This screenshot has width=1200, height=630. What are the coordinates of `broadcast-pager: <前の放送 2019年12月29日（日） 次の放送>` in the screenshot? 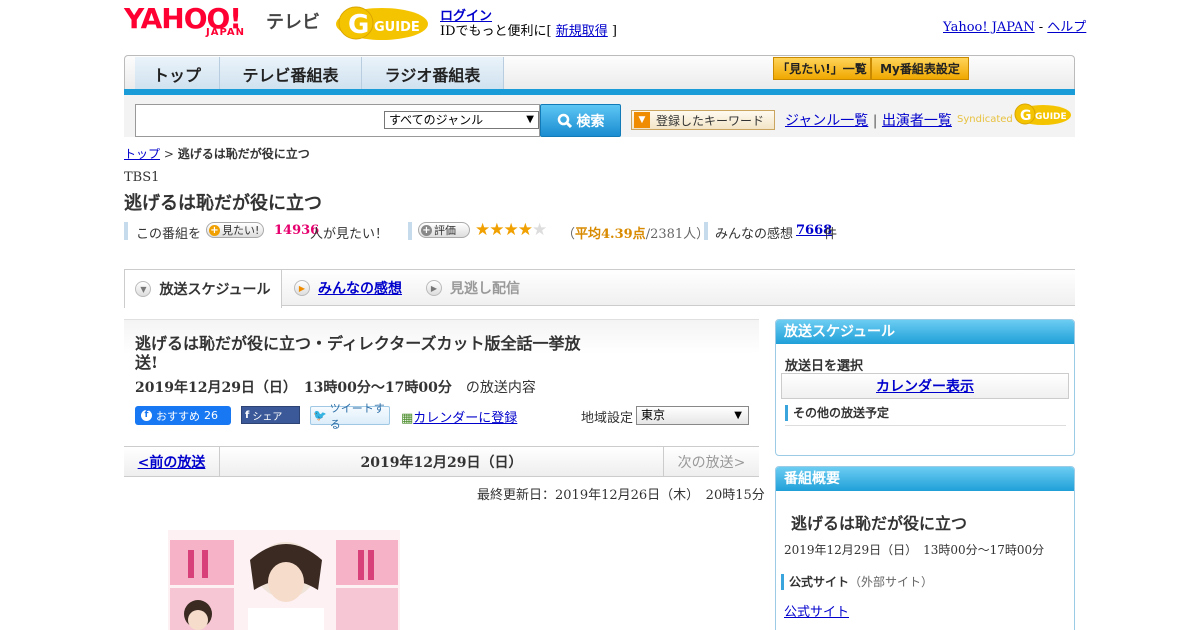 It's located at (441, 461).